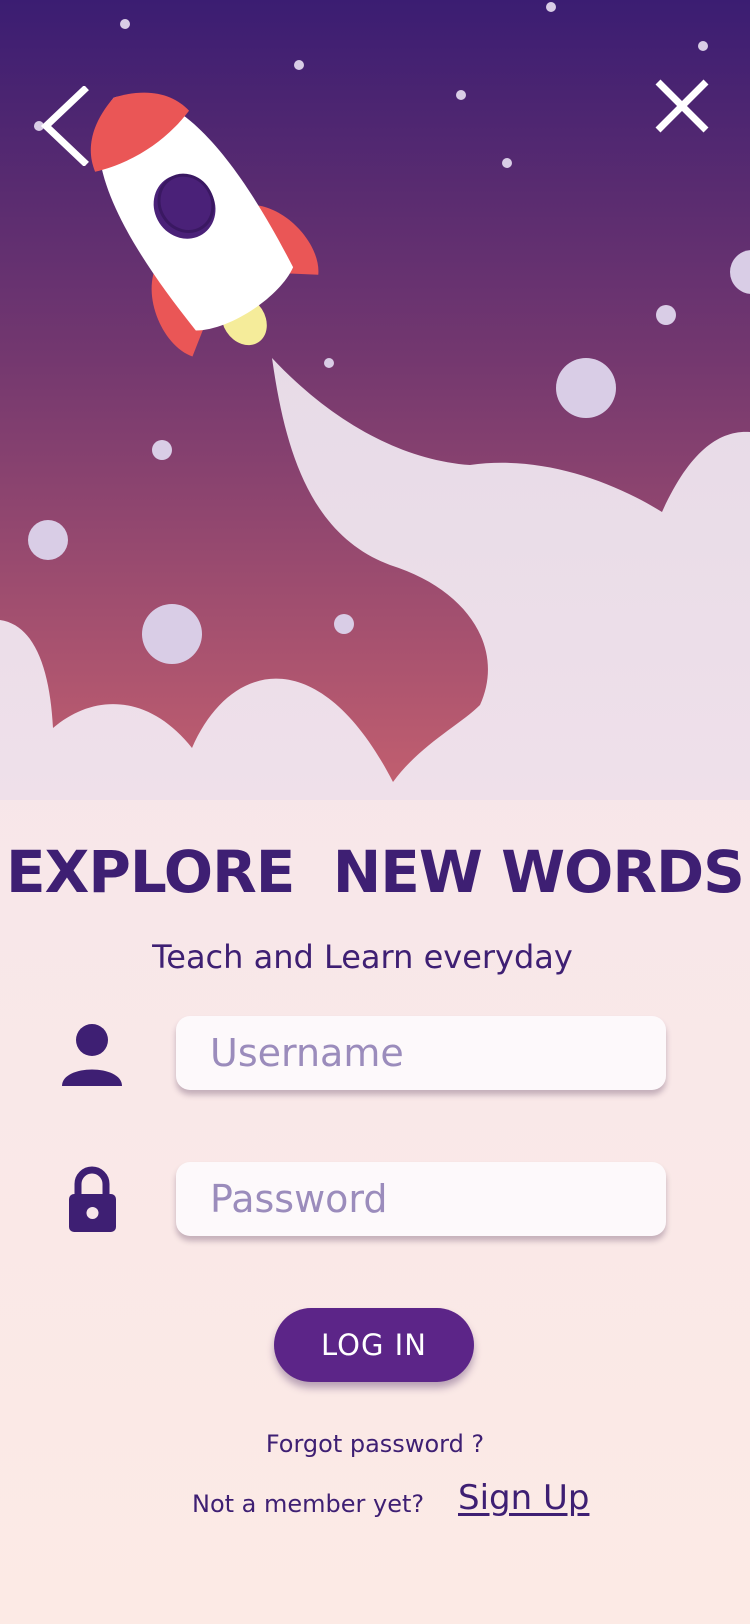  I want to click on back-button, so click(68, 126).